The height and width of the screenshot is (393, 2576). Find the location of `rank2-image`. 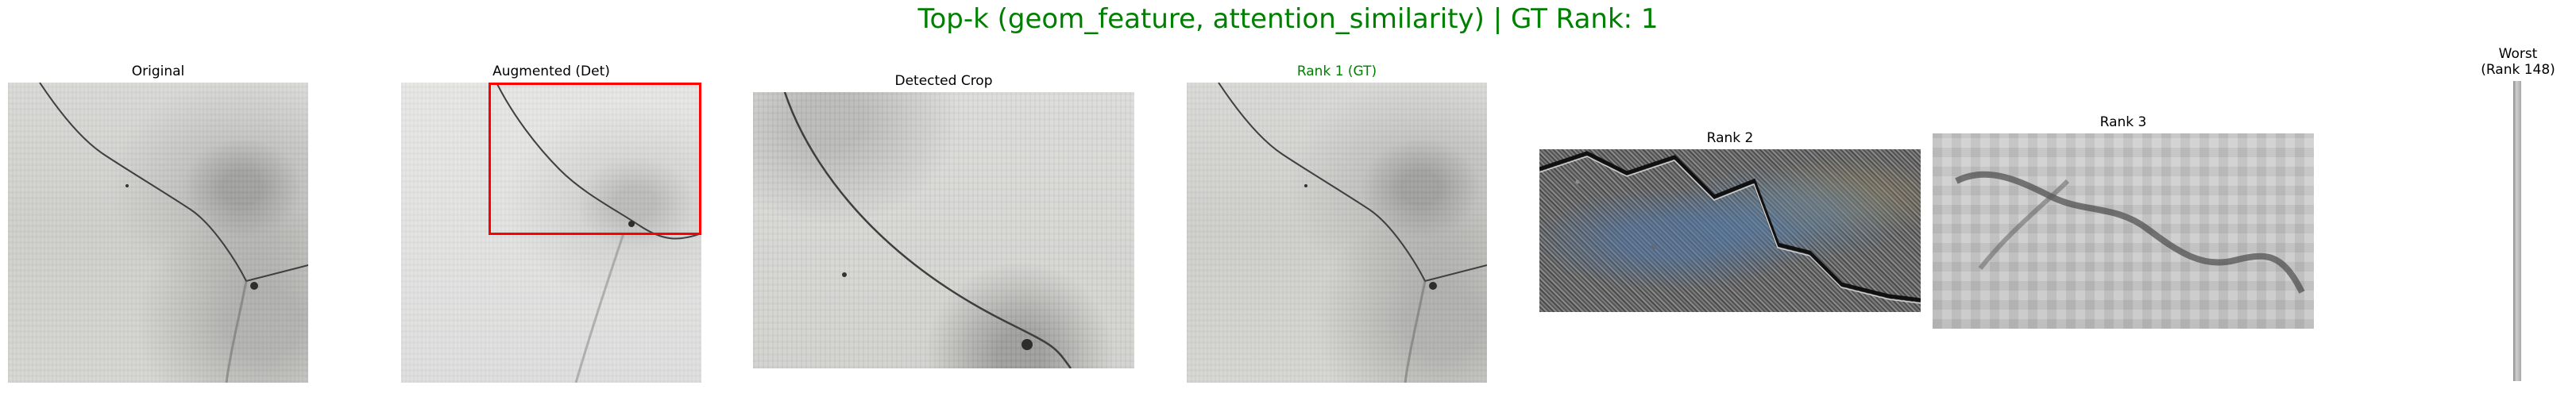

rank2-image is located at coordinates (1730, 230).